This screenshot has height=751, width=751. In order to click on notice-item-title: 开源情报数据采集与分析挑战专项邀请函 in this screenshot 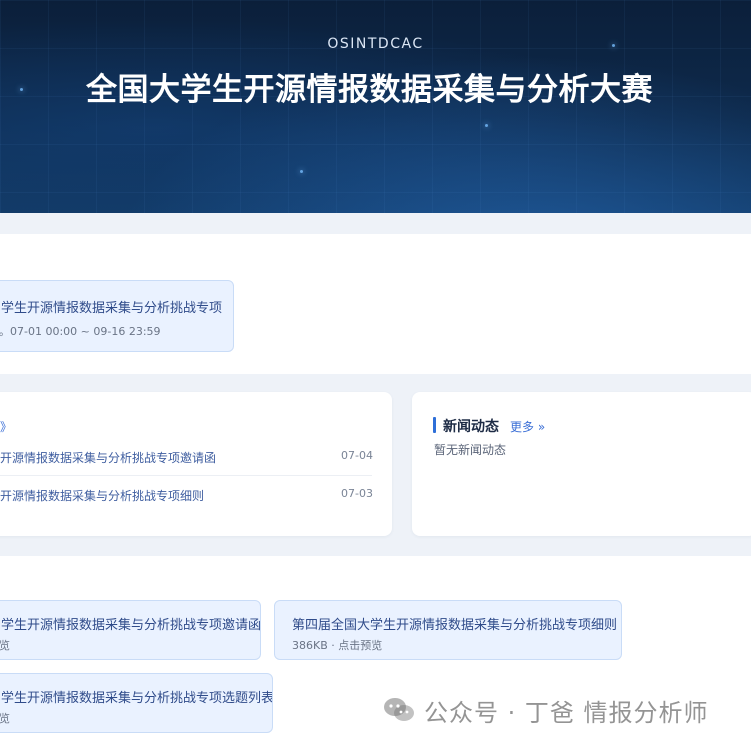, I will do `click(108, 457)`.